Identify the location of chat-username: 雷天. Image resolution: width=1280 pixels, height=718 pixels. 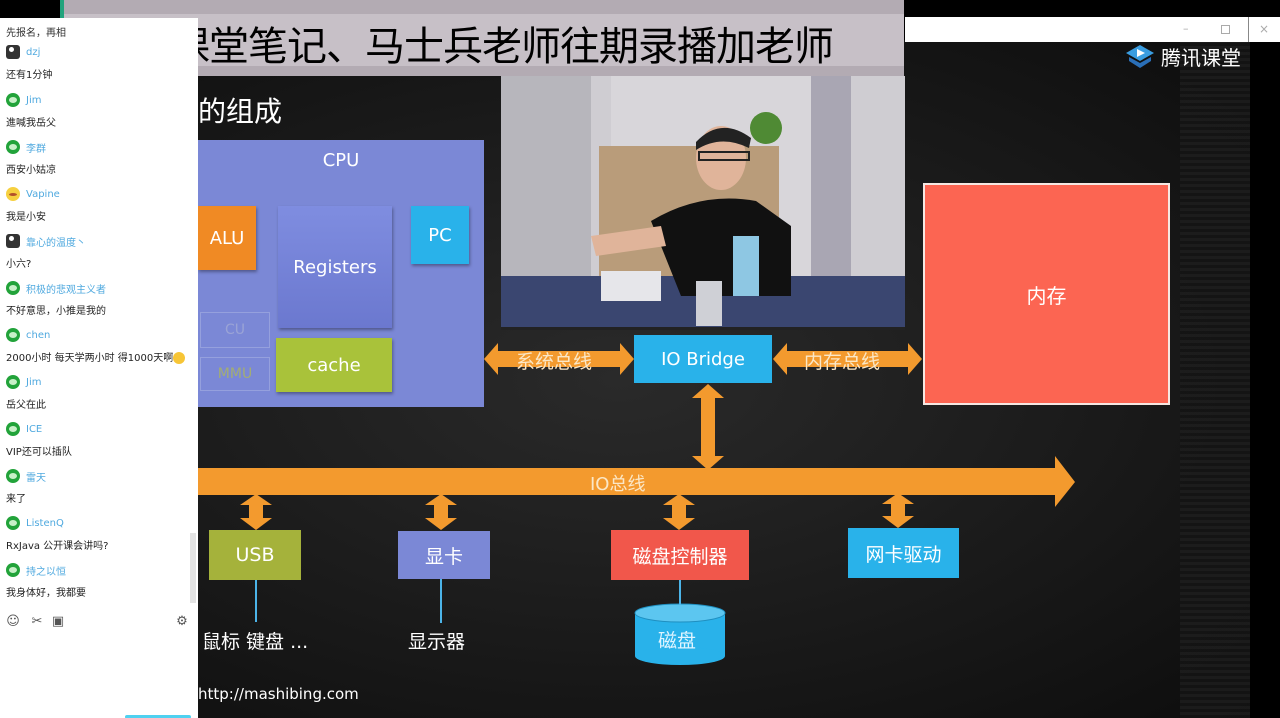
(36, 476).